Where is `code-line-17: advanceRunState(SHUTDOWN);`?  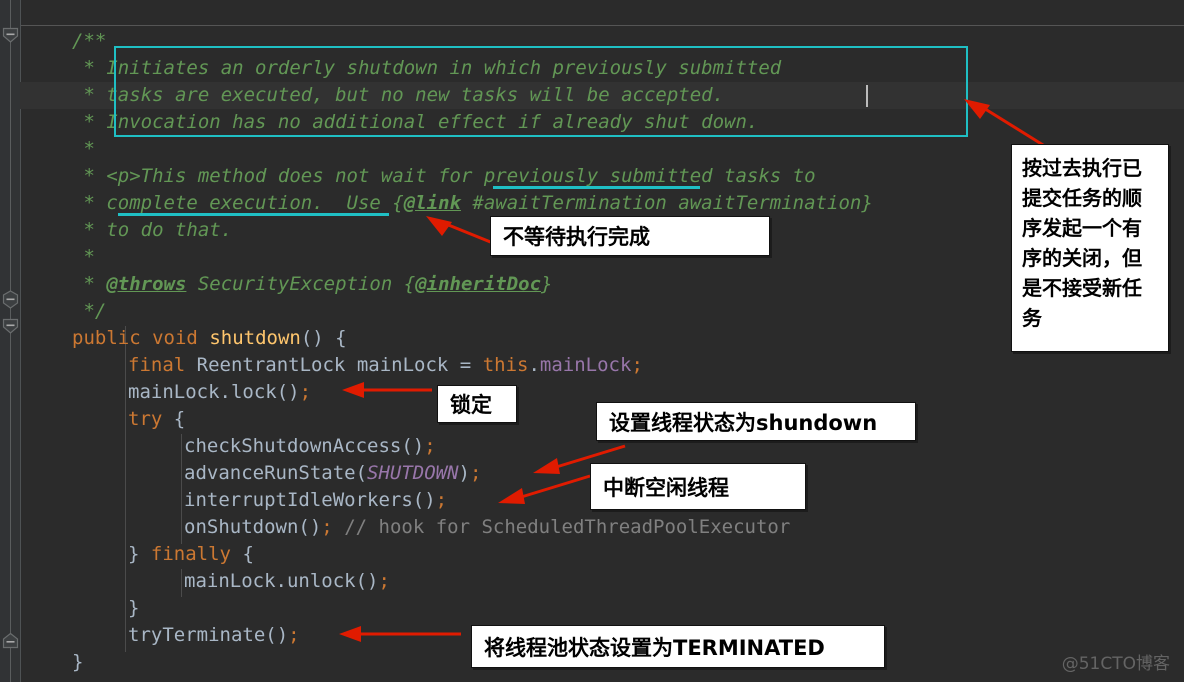 code-line-17: advanceRunState(SHUTDOWN); is located at coordinates (332, 473).